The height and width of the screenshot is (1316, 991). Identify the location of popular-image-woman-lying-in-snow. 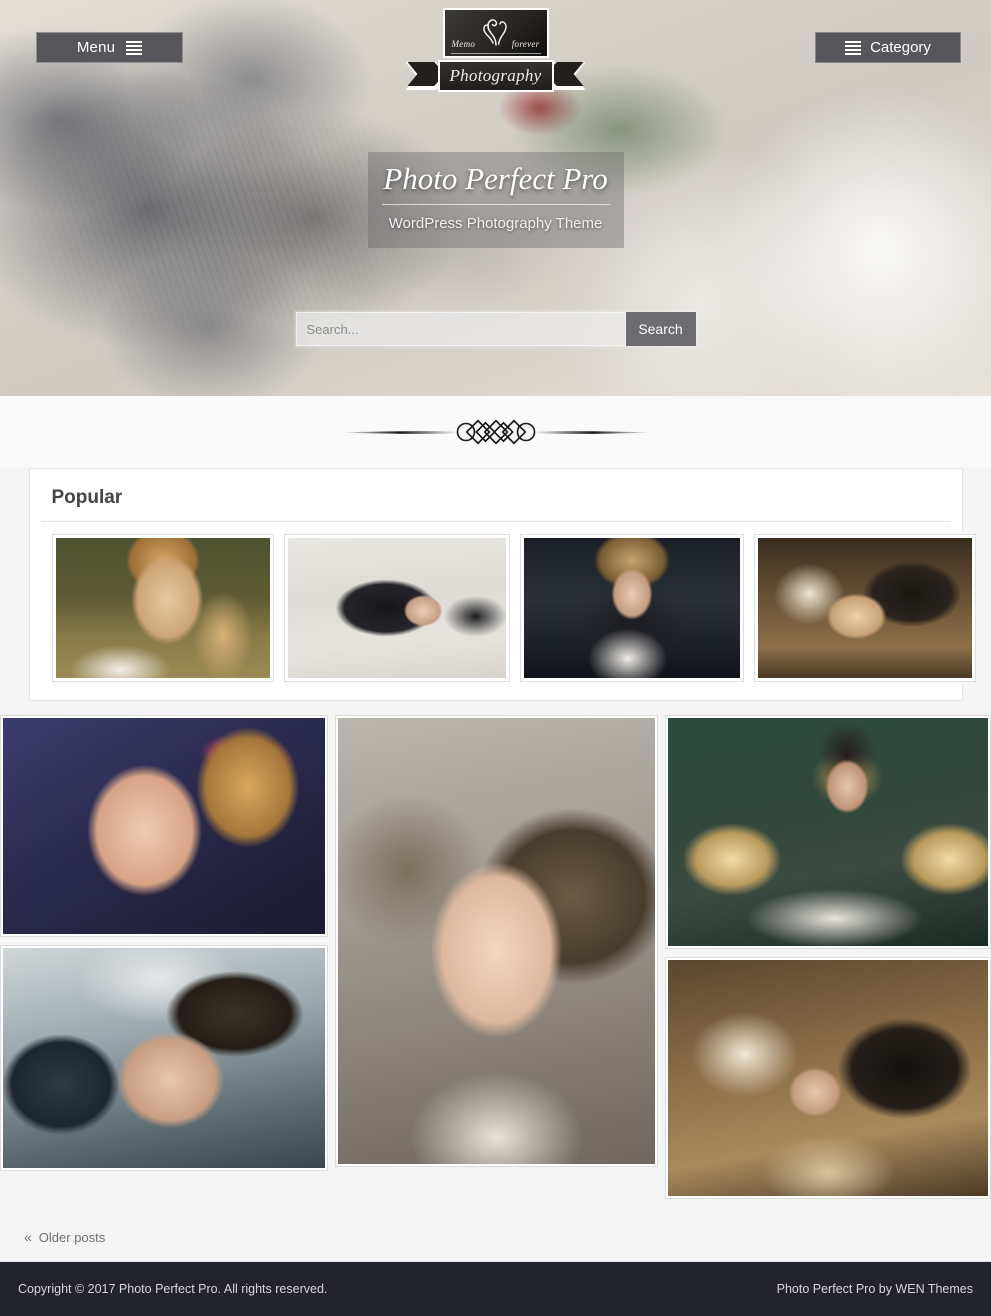
(396, 608).